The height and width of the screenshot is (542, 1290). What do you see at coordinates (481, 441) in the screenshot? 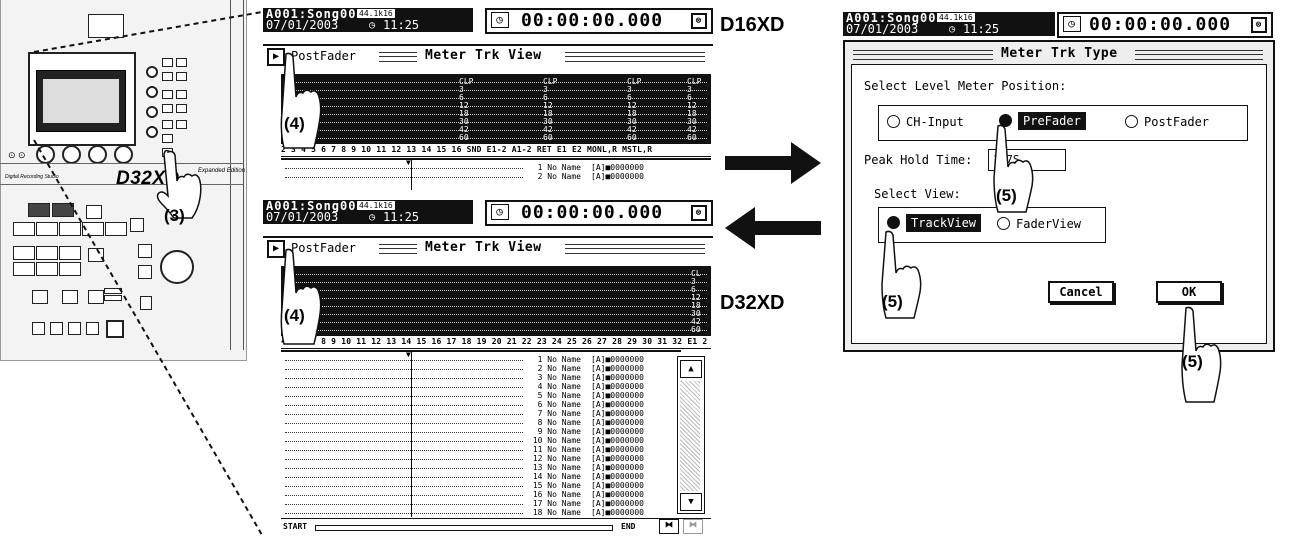
I see `track-row: 10 No Name [A]■0000000` at bounding box center [481, 441].